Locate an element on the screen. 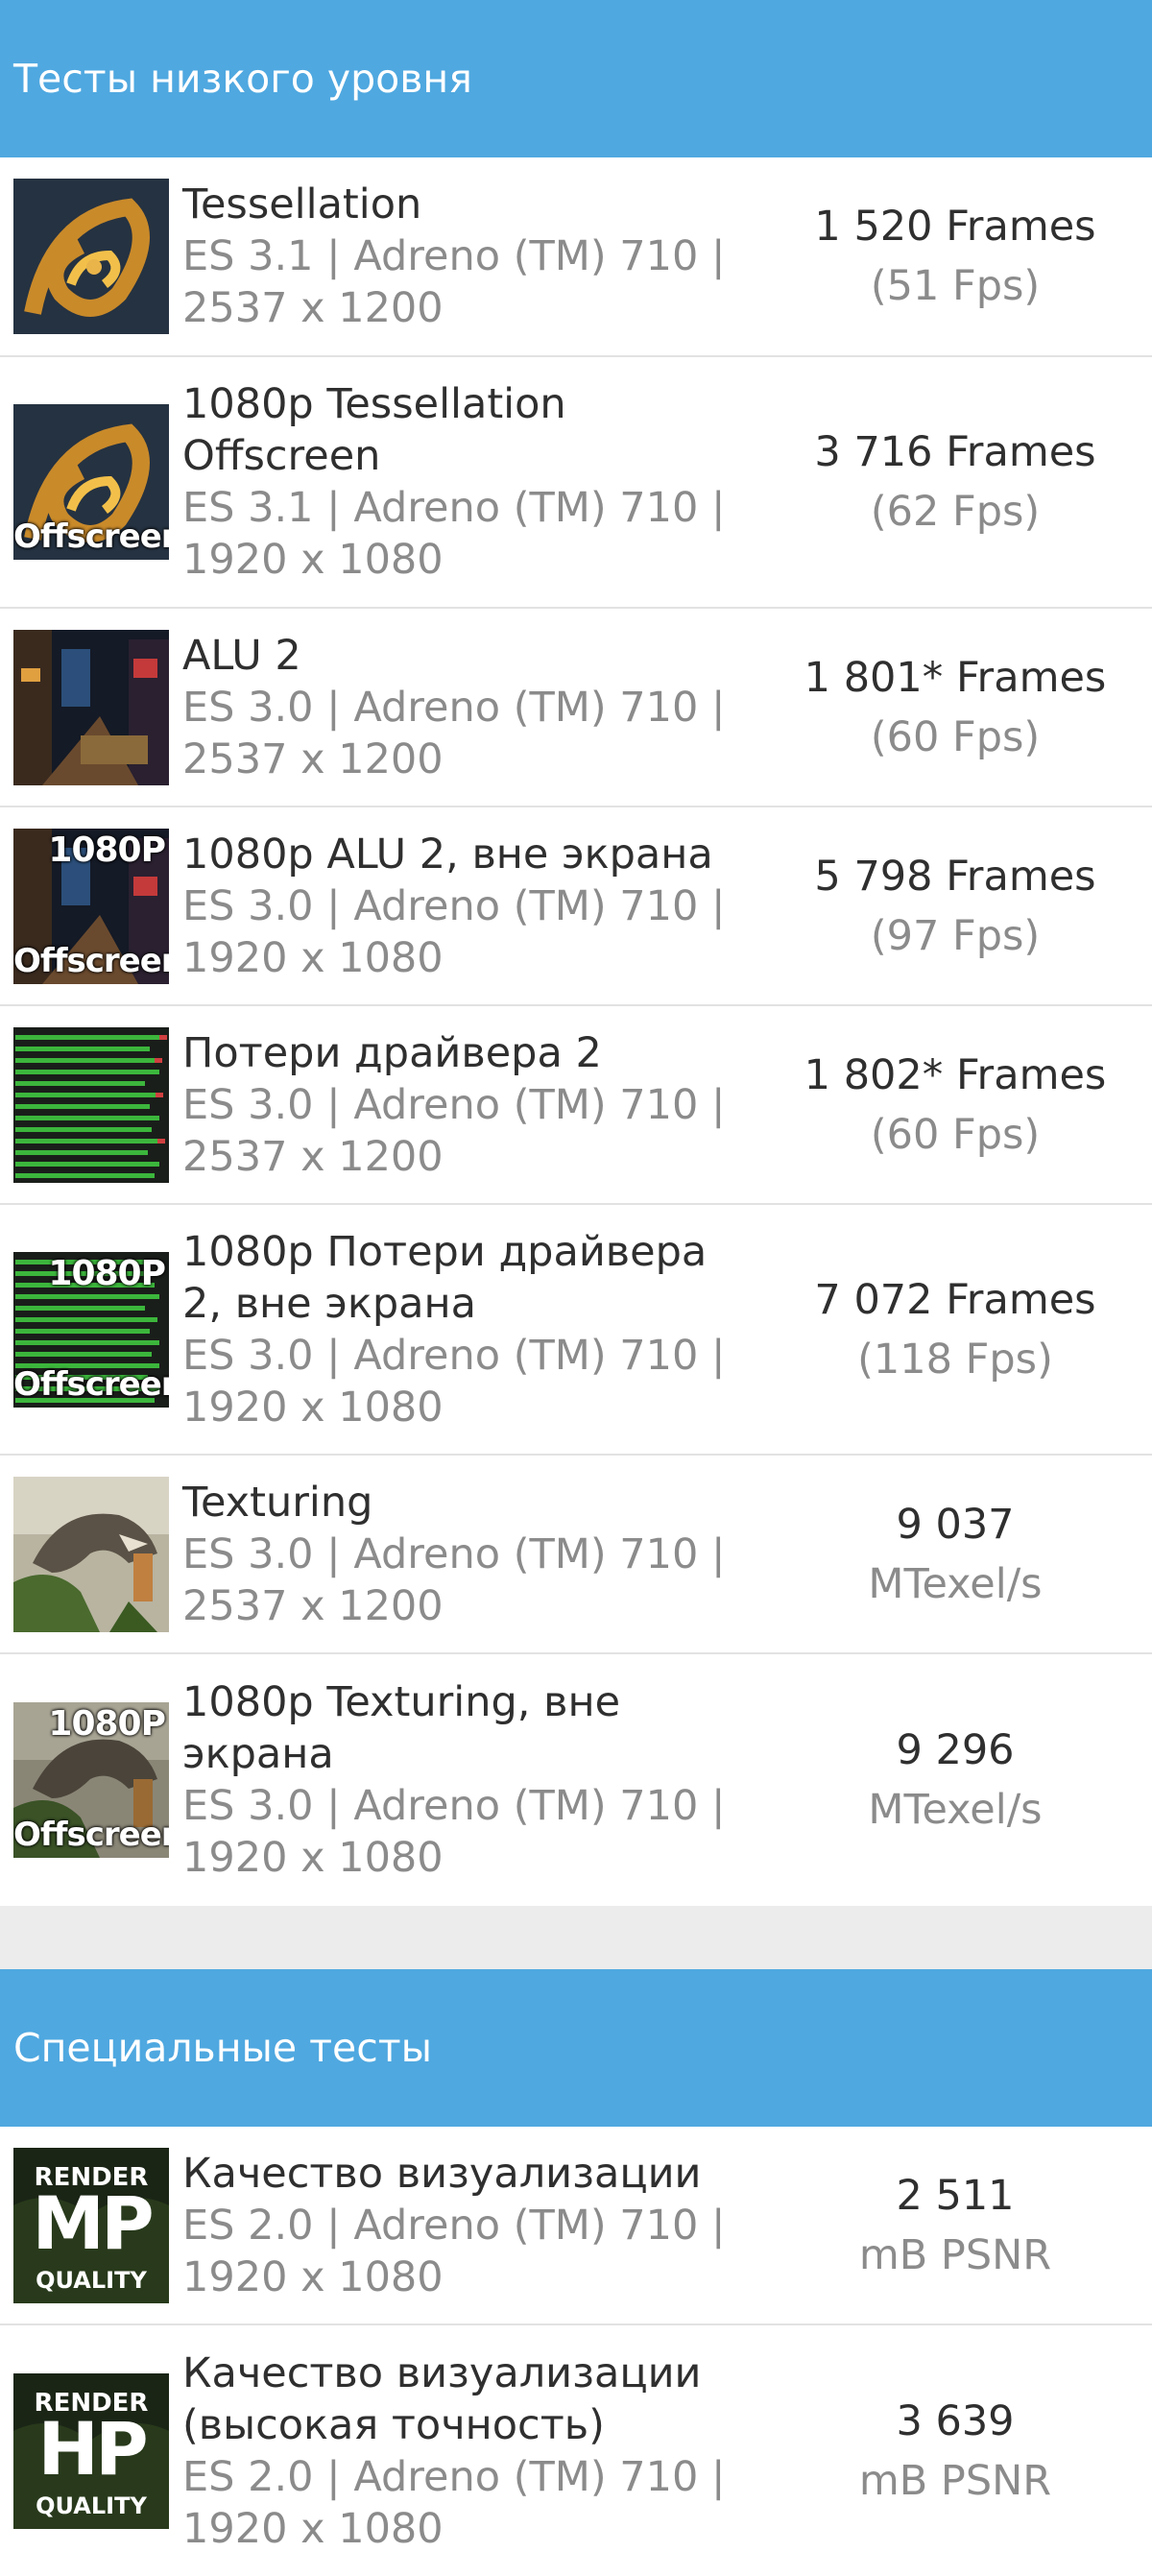 The width and height of the screenshot is (1152, 2576). alu2-thumbnail is located at coordinates (91, 707).